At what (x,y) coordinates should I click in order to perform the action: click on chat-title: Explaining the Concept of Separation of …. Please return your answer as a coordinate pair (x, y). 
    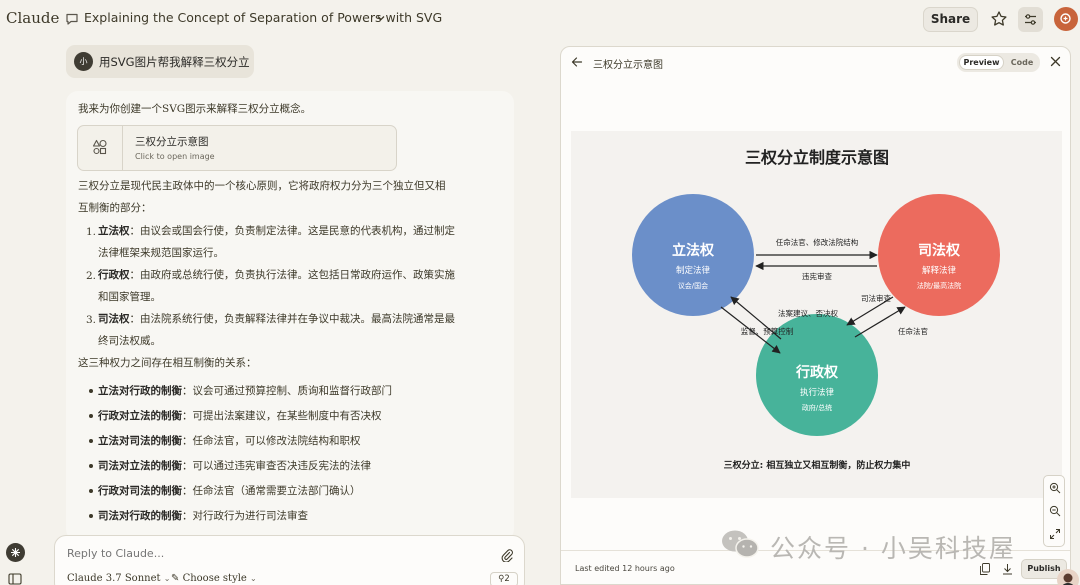
    Looking at the image, I should click on (263, 17).